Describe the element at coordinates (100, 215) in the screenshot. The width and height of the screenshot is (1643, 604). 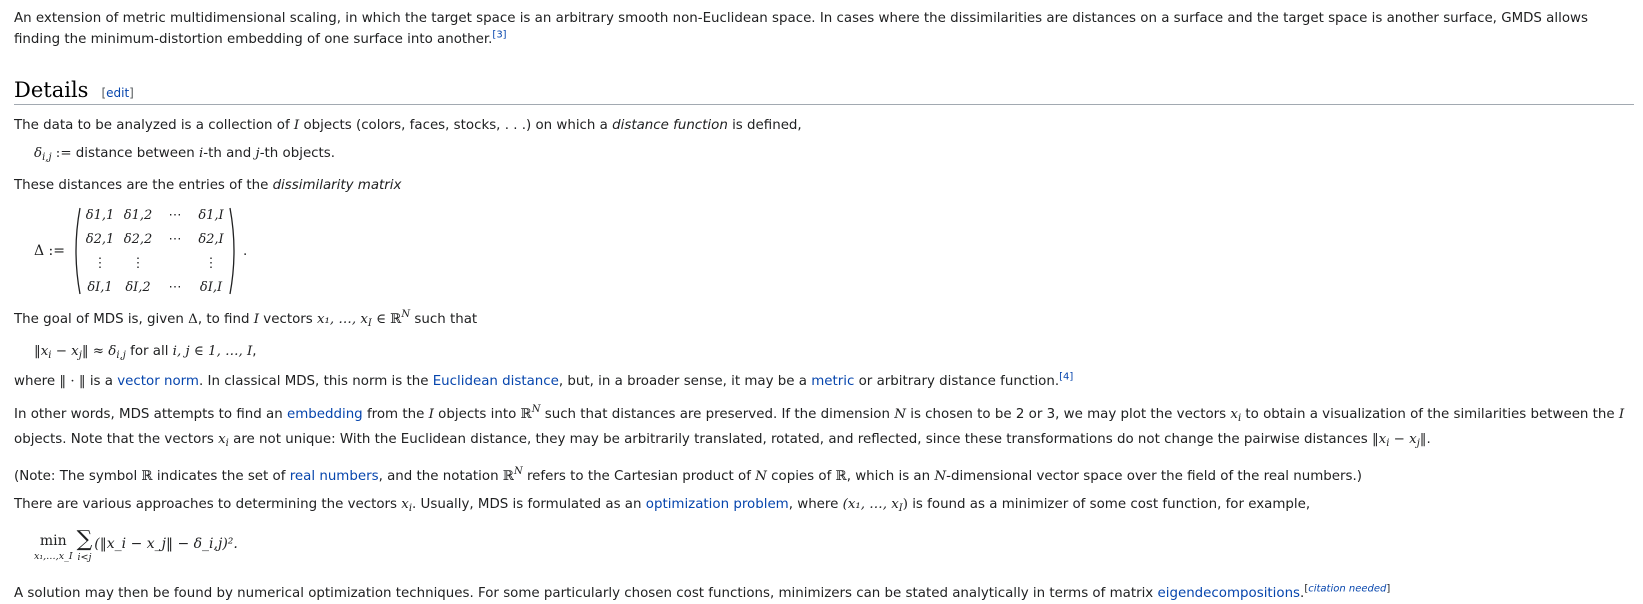
I see `matrix-cell: δ1,1` at that location.